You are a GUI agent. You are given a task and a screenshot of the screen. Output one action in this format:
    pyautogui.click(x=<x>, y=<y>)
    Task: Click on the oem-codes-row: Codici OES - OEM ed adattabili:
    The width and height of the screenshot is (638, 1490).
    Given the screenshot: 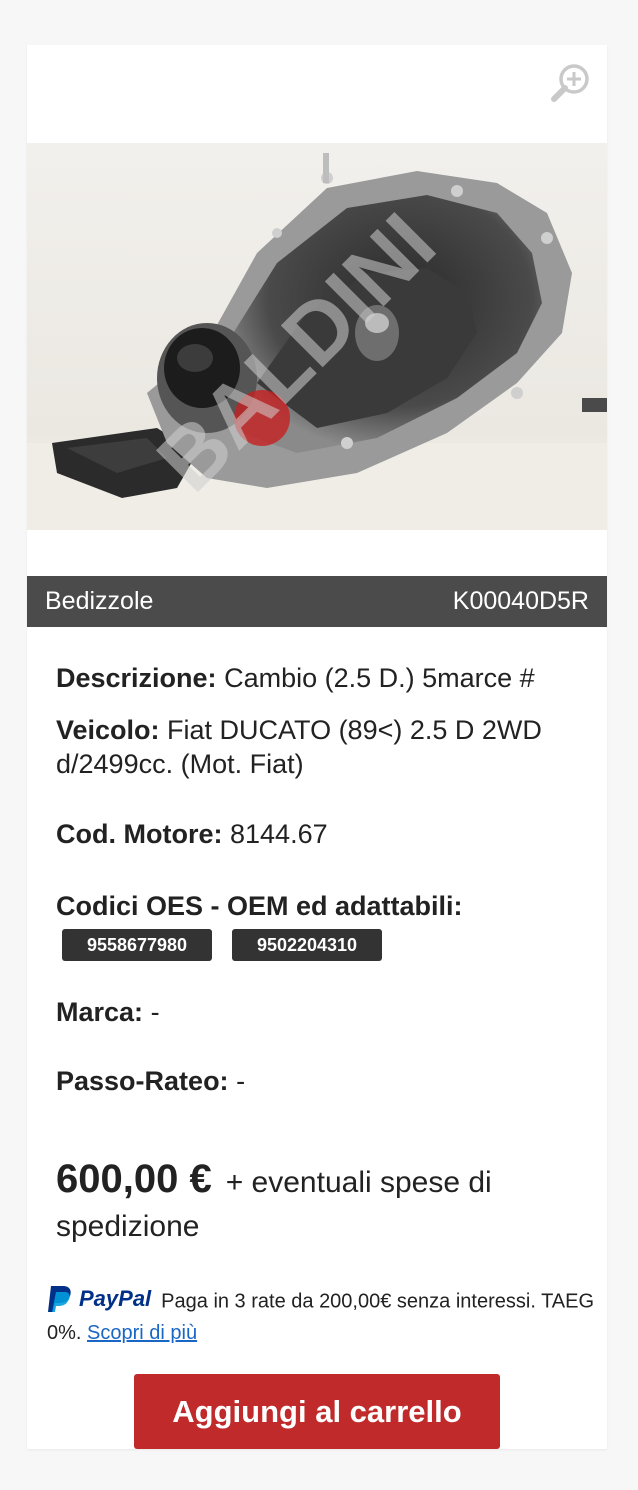 What is the action you would take?
    pyautogui.click(x=316, y=906)
    